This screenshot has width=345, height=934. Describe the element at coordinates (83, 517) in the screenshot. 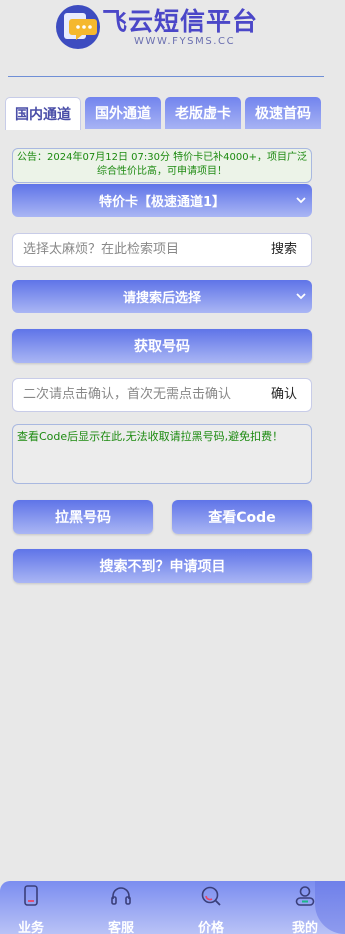

I see `blacklist-number-button: 拉黑号码` at that location.